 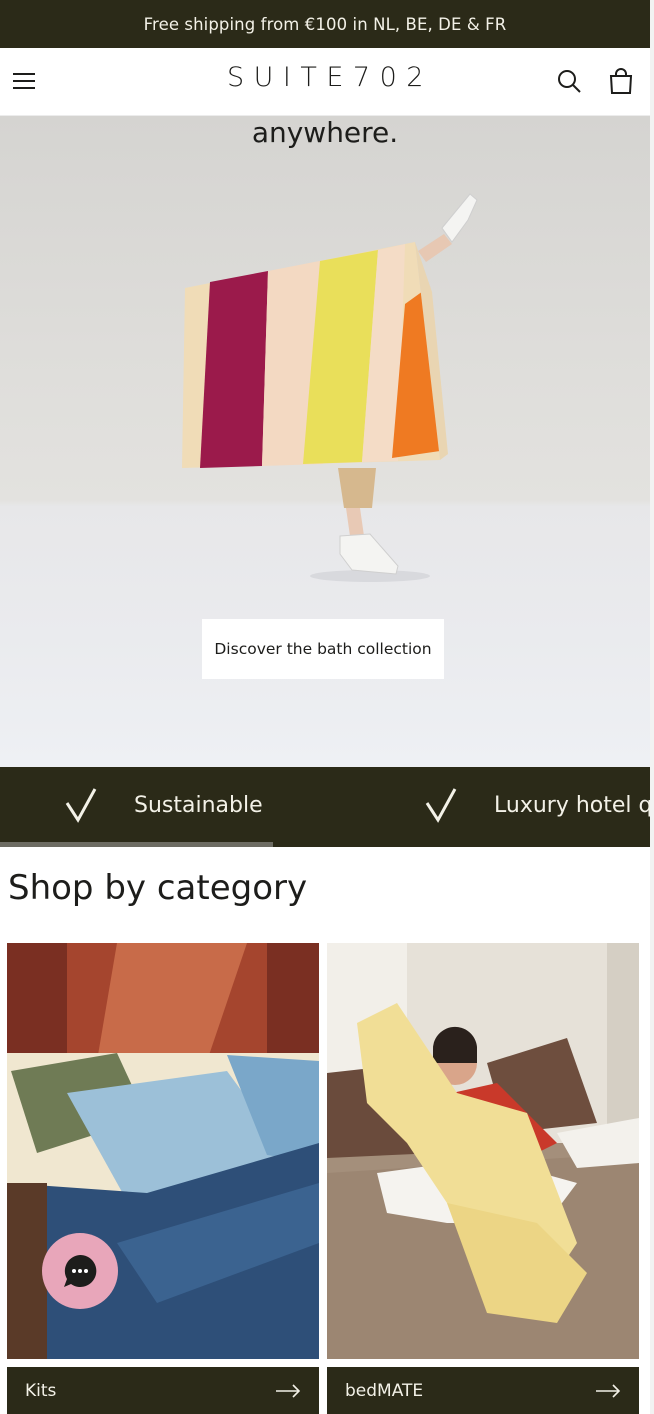 What do you see at coordinates (325, 77) in the screenshot?
I see `site-logo: SUITE702` at bounding box center [325, 77].